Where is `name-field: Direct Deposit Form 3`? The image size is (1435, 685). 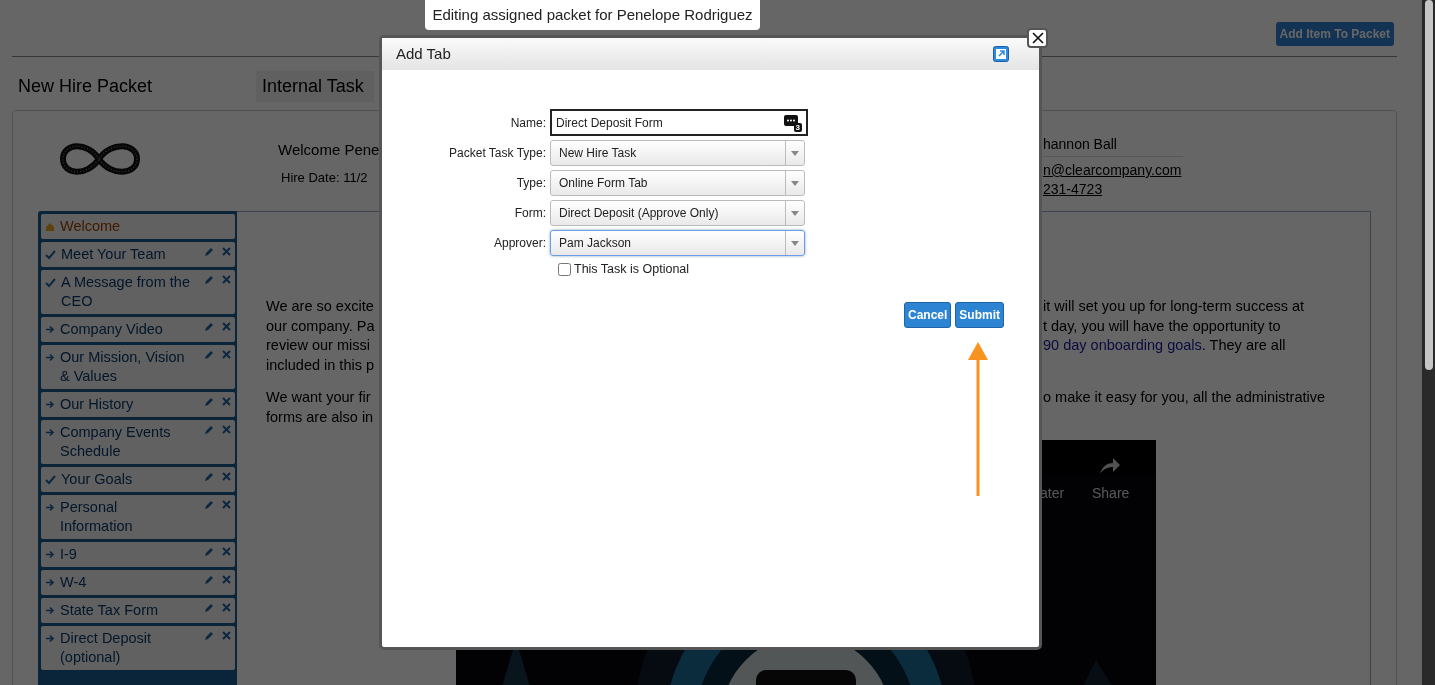
name-field: Direct Deposit Form 3 is located at coordinates (679, 122).